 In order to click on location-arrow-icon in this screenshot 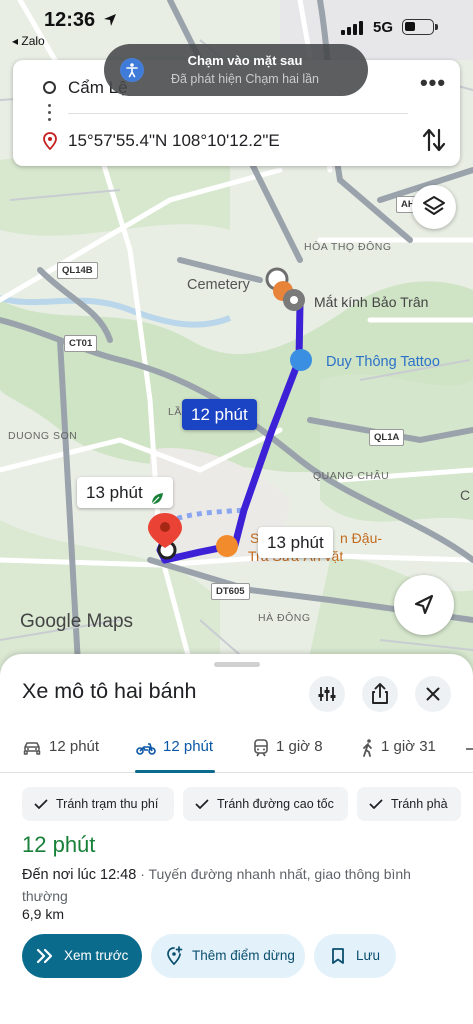, I will do `click(109, 20)`.